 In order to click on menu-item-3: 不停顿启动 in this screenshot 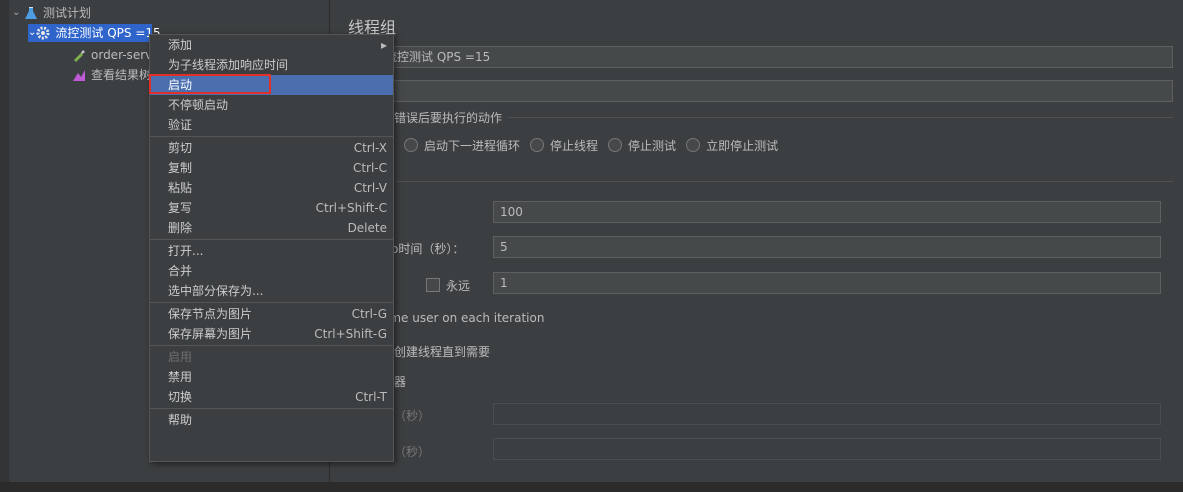, I will do `click(271, 105)`.